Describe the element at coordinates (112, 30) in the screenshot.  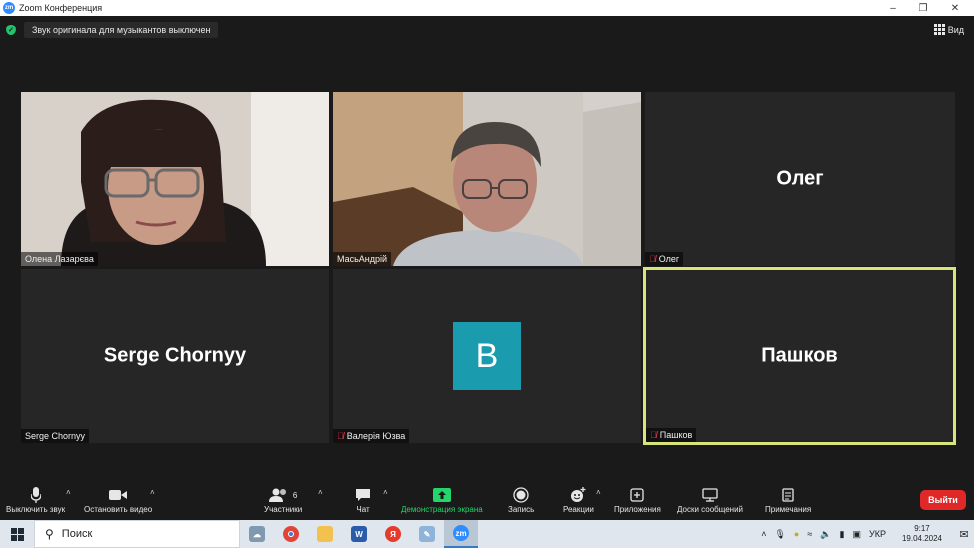
I see `encryption-banner: ✓ Звук оригинала для музыкантов выключен` at that location.